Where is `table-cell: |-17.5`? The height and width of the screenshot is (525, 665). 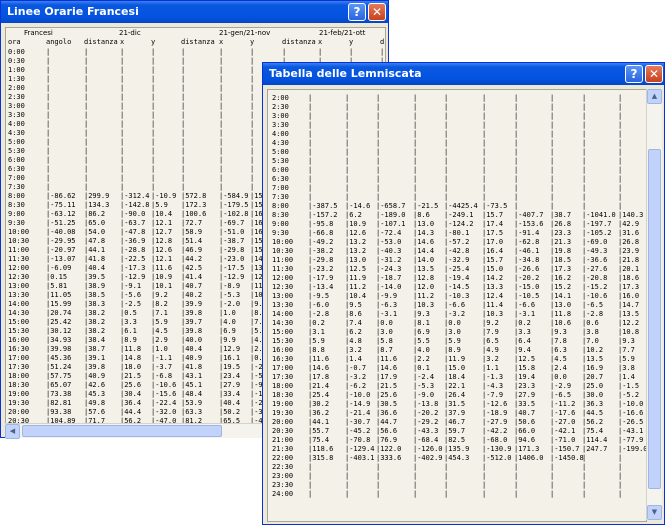
table-cell: |-17.5 is located at coordinates (232, 268).